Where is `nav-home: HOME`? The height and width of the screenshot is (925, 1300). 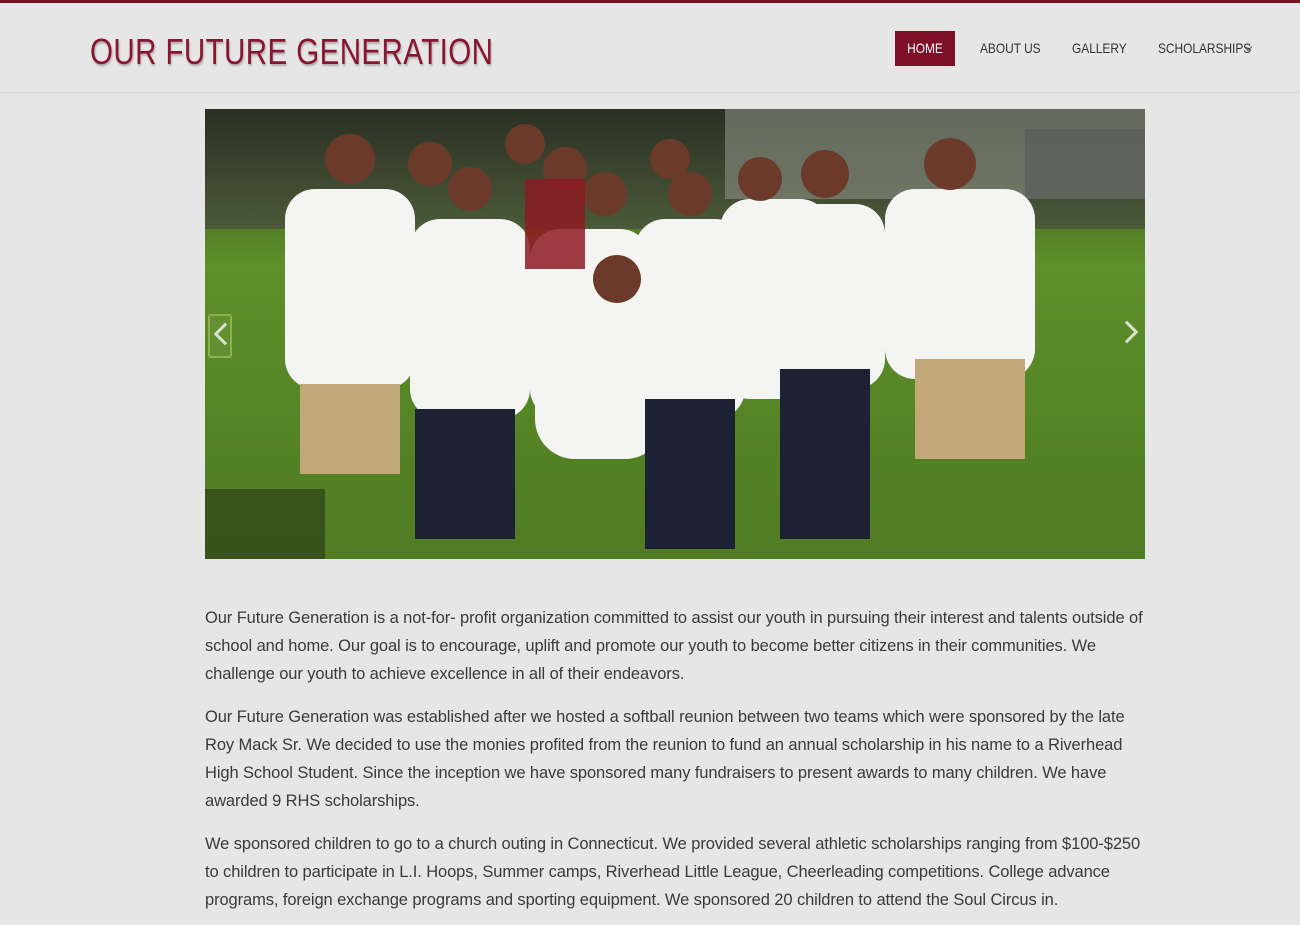
nav-home: HOME is located at coordinates (925, 48).